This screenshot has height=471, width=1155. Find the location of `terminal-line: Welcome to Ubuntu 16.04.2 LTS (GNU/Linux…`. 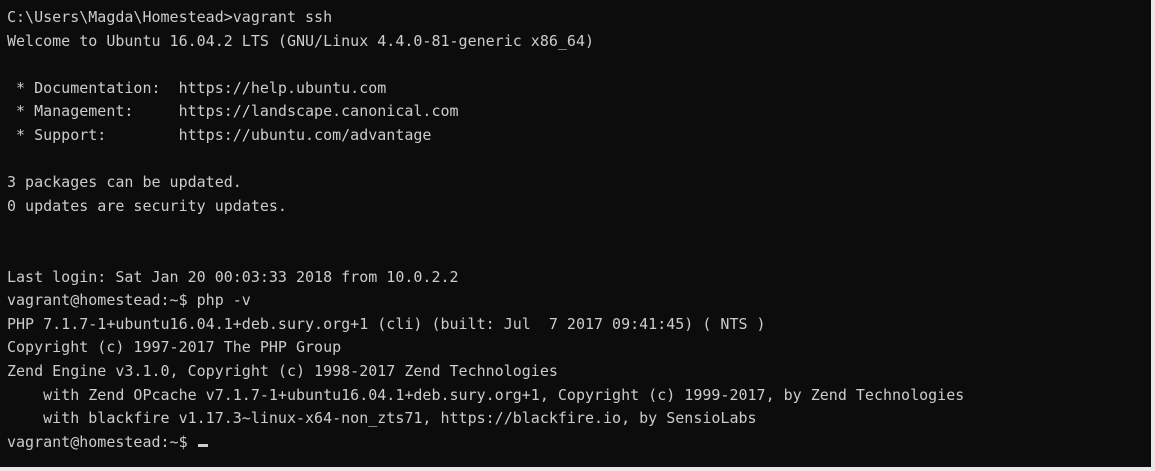

terminal-line: Welcome to Ubuntu 16.04.2 LTS (GNU/Linux… is located at coordinates (300, 40).